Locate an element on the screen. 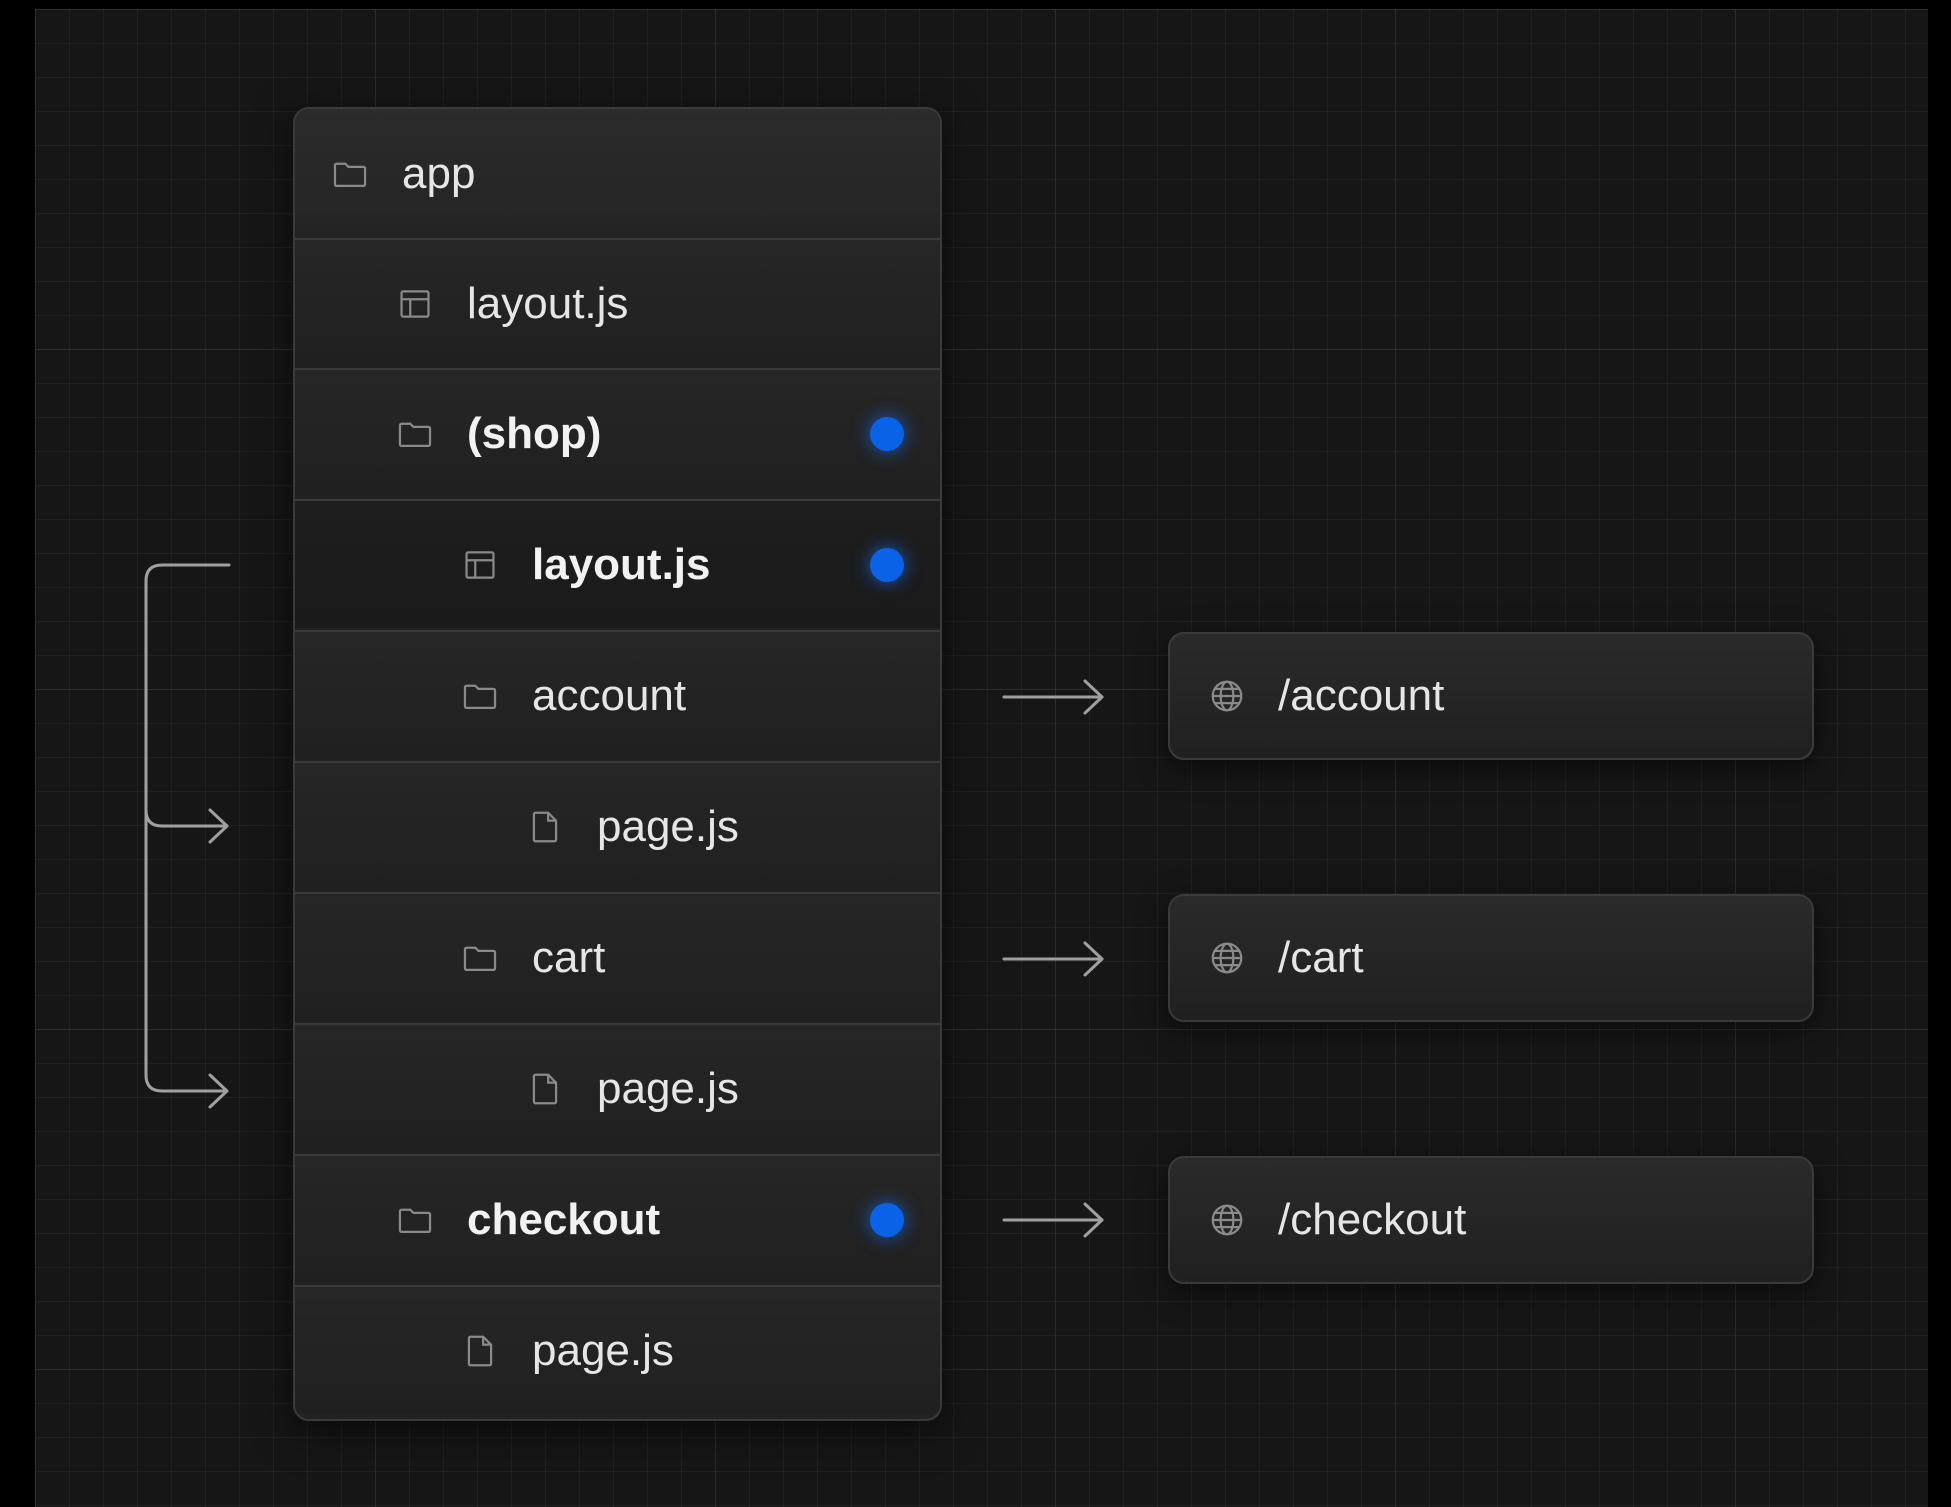  tree-row-account-page: page.js is located at coordinates (617, 825).